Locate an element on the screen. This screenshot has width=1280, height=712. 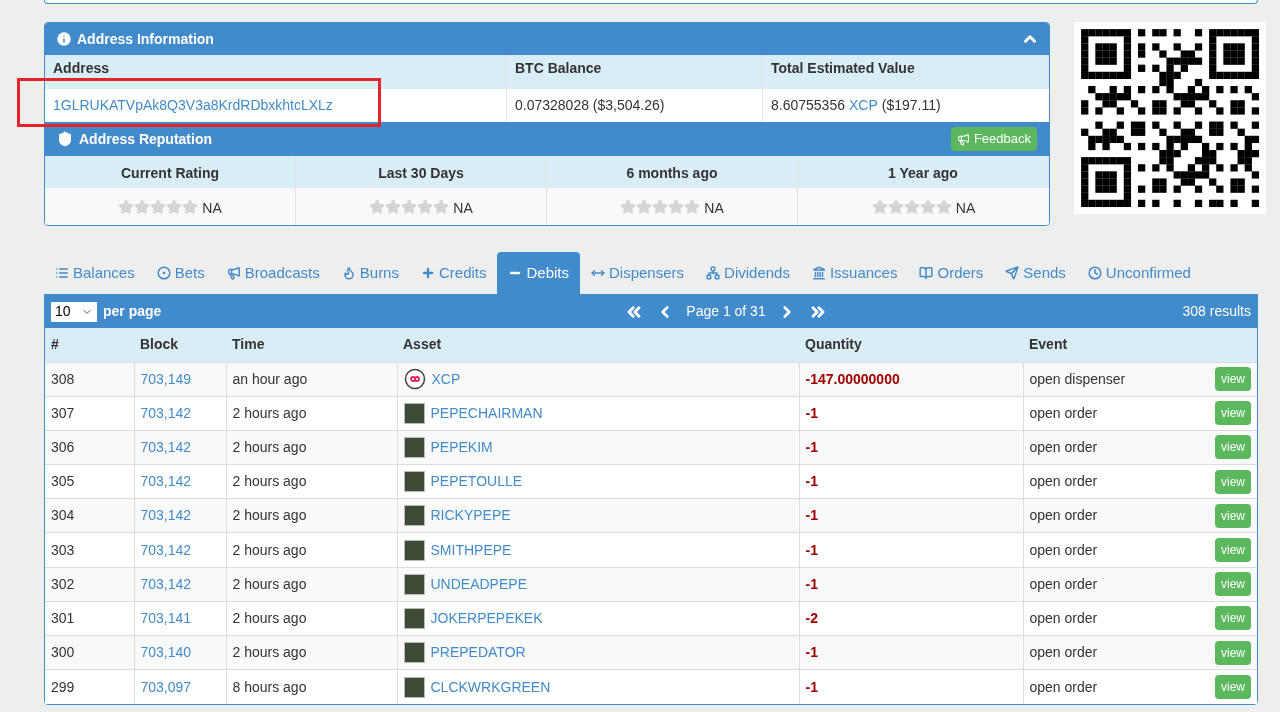
column-header: BTC Balance is located at coordinates (635, 72).